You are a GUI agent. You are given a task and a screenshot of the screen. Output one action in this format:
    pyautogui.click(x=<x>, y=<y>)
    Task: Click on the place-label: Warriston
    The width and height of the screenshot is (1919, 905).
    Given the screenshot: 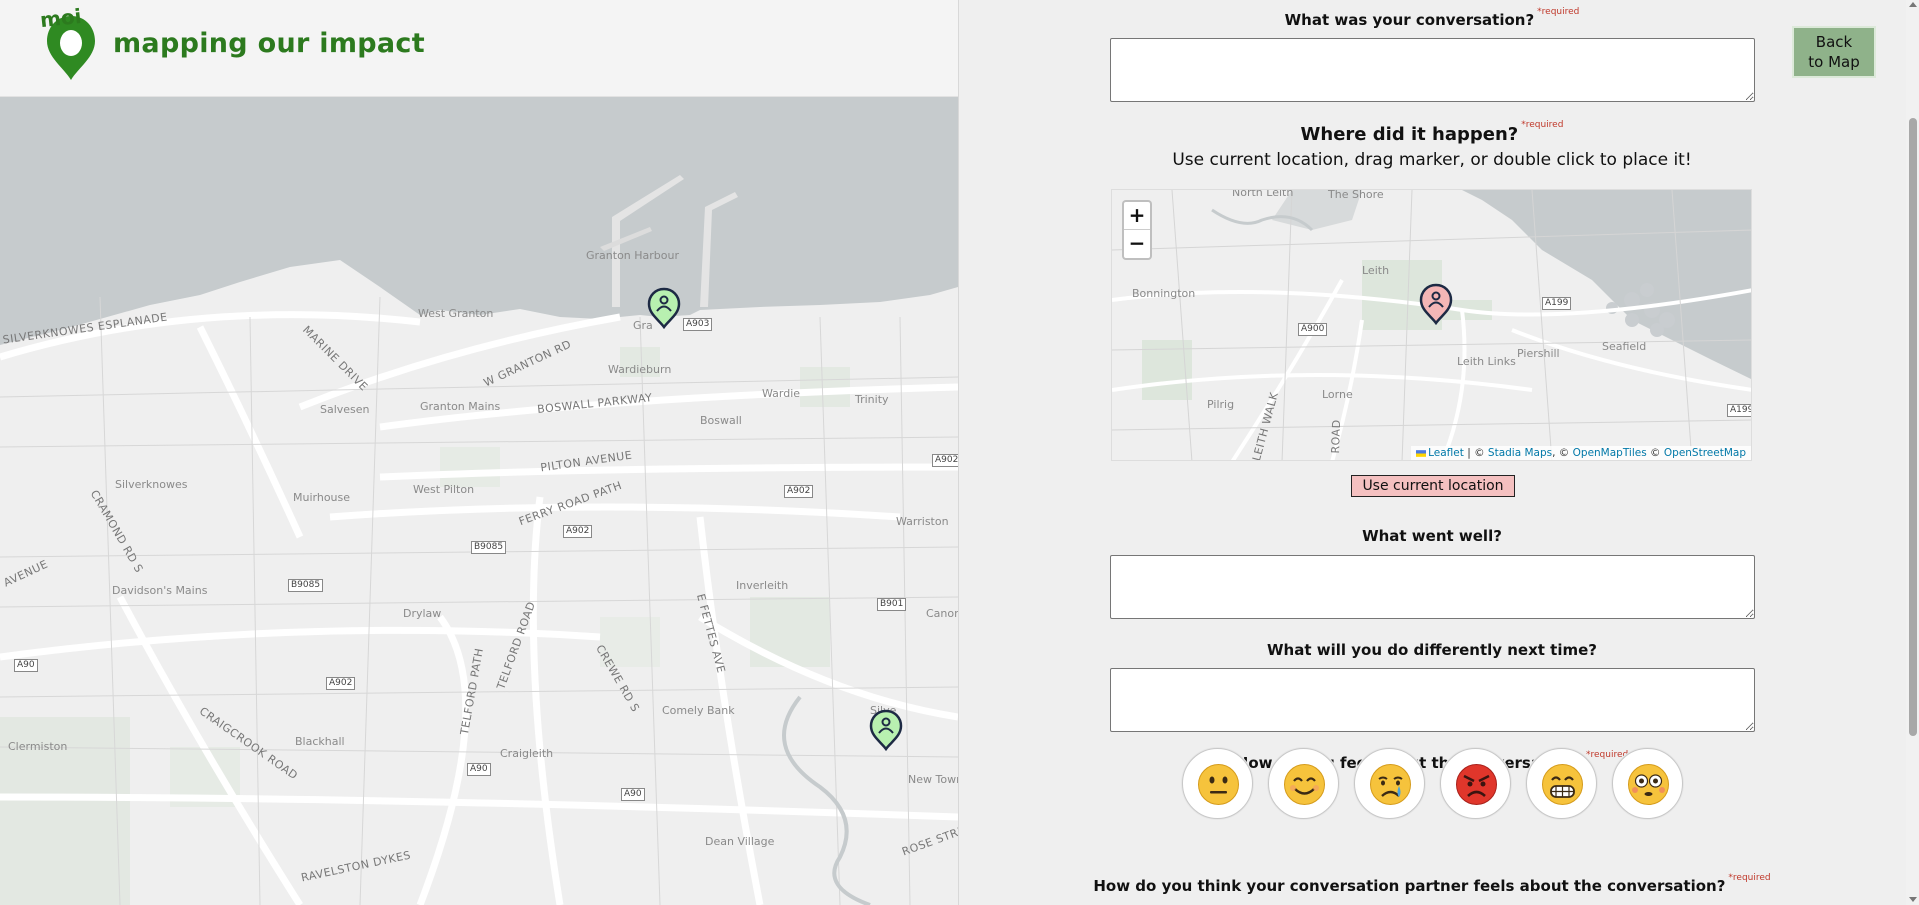 What is the action you would take?
    pyautogui.click(x=922, y=521)
    